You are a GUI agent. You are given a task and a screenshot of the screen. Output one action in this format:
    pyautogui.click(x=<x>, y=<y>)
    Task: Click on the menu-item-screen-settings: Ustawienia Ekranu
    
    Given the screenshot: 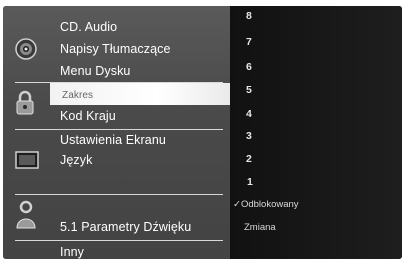 What is the action you would take?
    pyautogui.click(x=113, y=140)
    